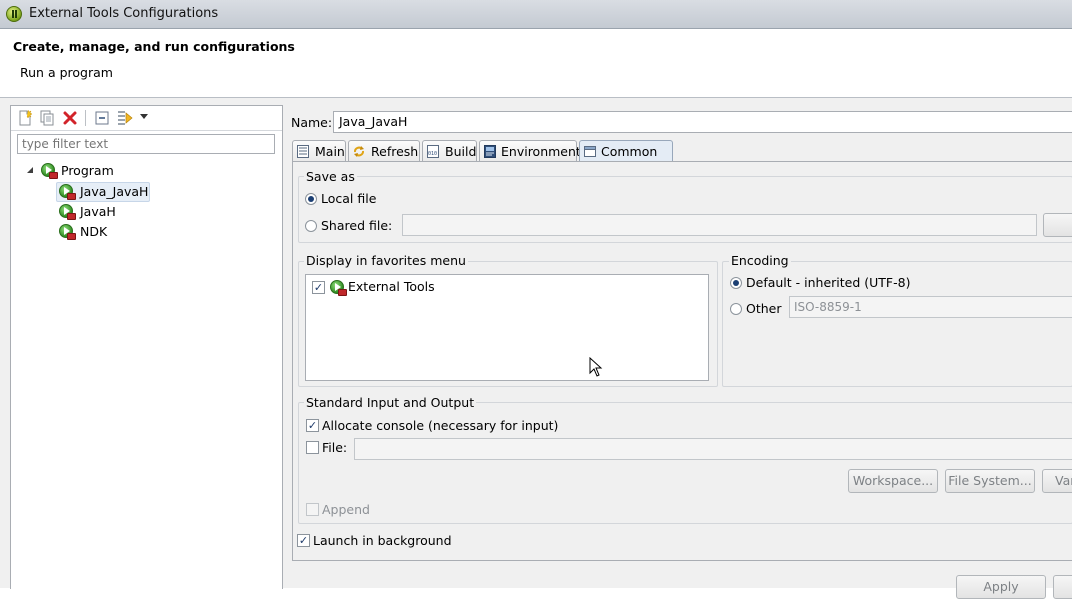 The height and width of the screenshot is (599, 1072). What do you see at coordinates (1057, 481) in the screenshot?
I see `variables-button: Var` at bounding box center [1057, 481].